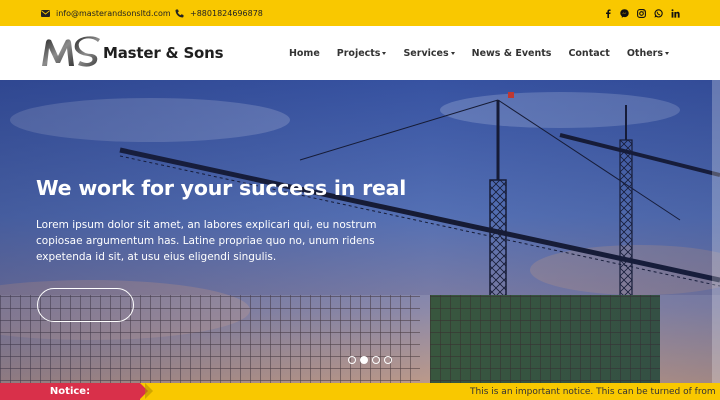  What do you see at coordinates (607, 13) in the screenshot?
I see `facebook-icon` at bounding box center [607, 13].